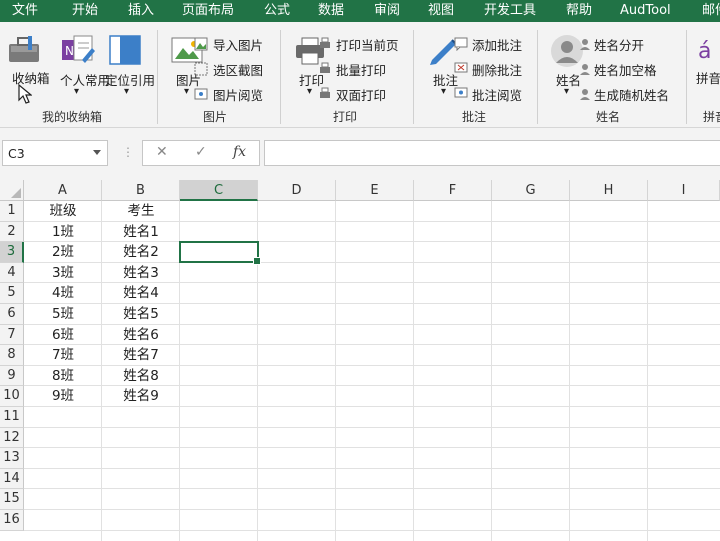  I want to click on batch-print-button: 批量打印, so click(361, 69).